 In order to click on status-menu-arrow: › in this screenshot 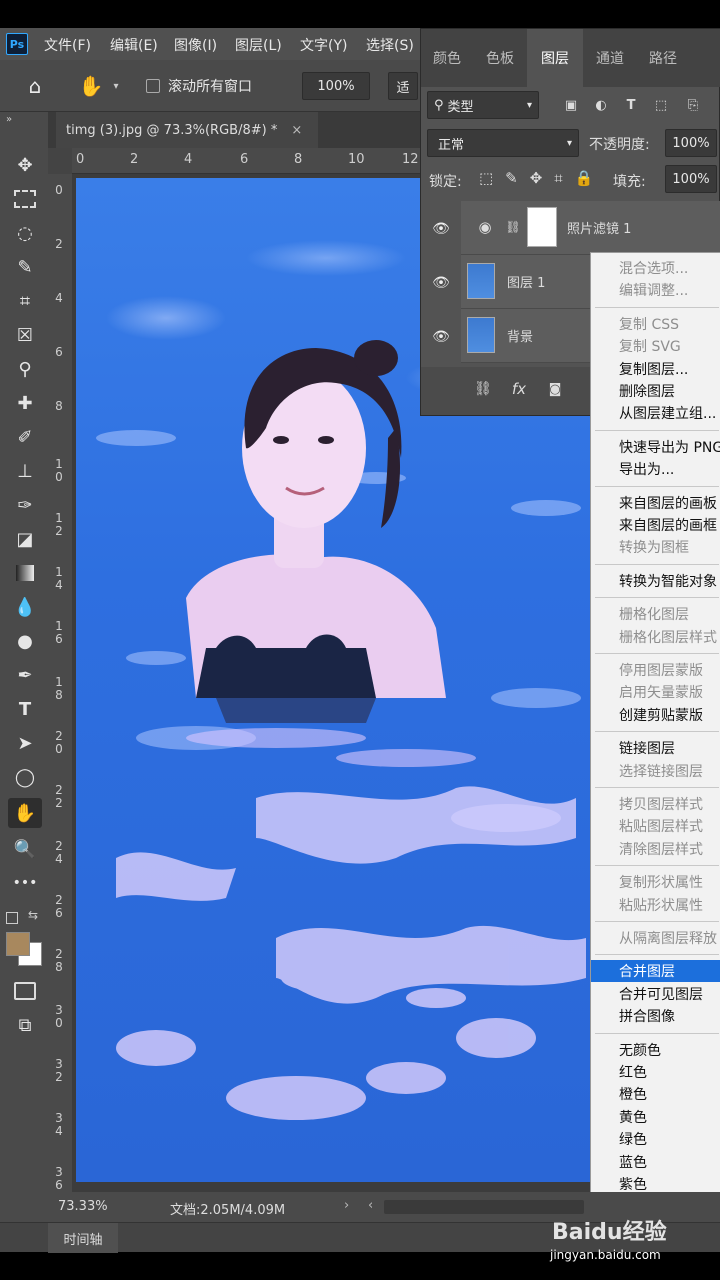, I will do `click(346, 1205)`.